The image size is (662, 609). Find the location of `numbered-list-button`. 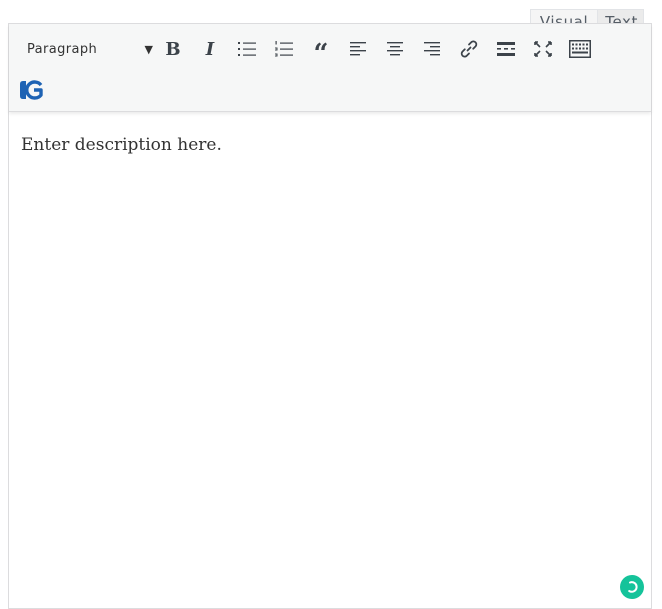

numbered-list-button is located at coordinates (284, 49).